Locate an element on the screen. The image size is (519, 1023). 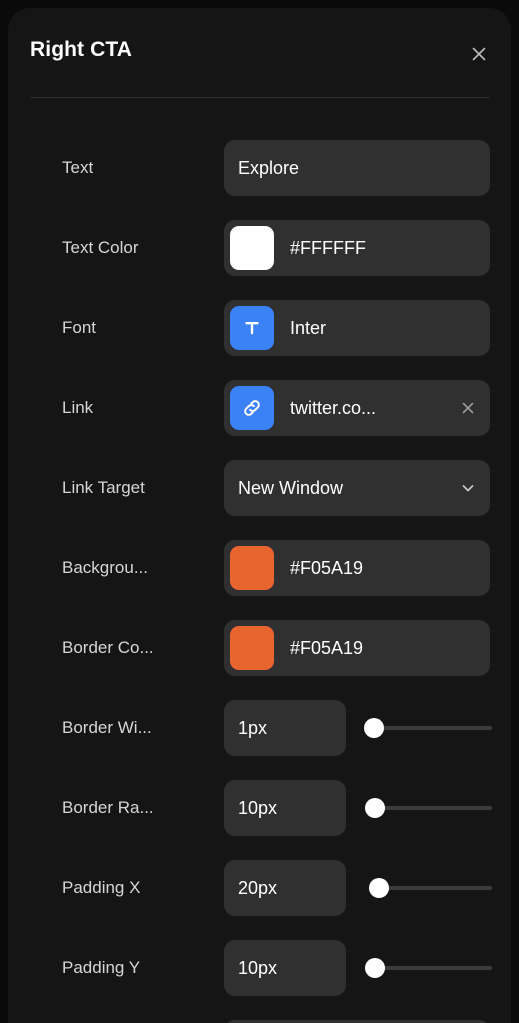
row-font: Font Inter is located at coordinates (259, 328).